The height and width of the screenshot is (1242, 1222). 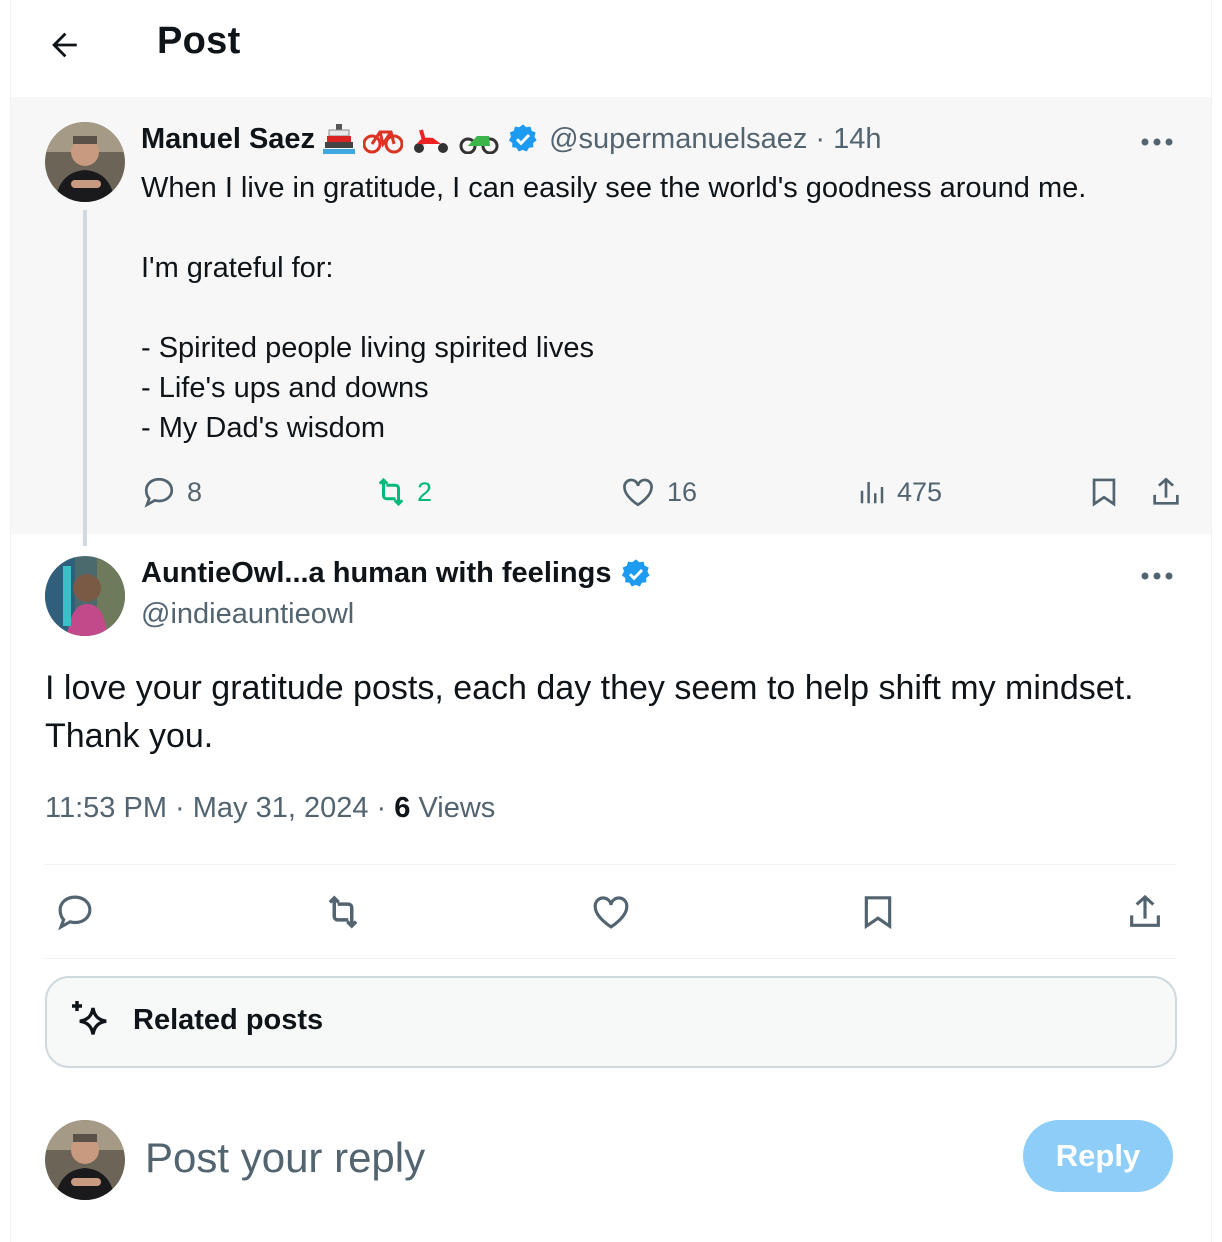 I want to click on reply-count: 8, so click(x=195, y=491).